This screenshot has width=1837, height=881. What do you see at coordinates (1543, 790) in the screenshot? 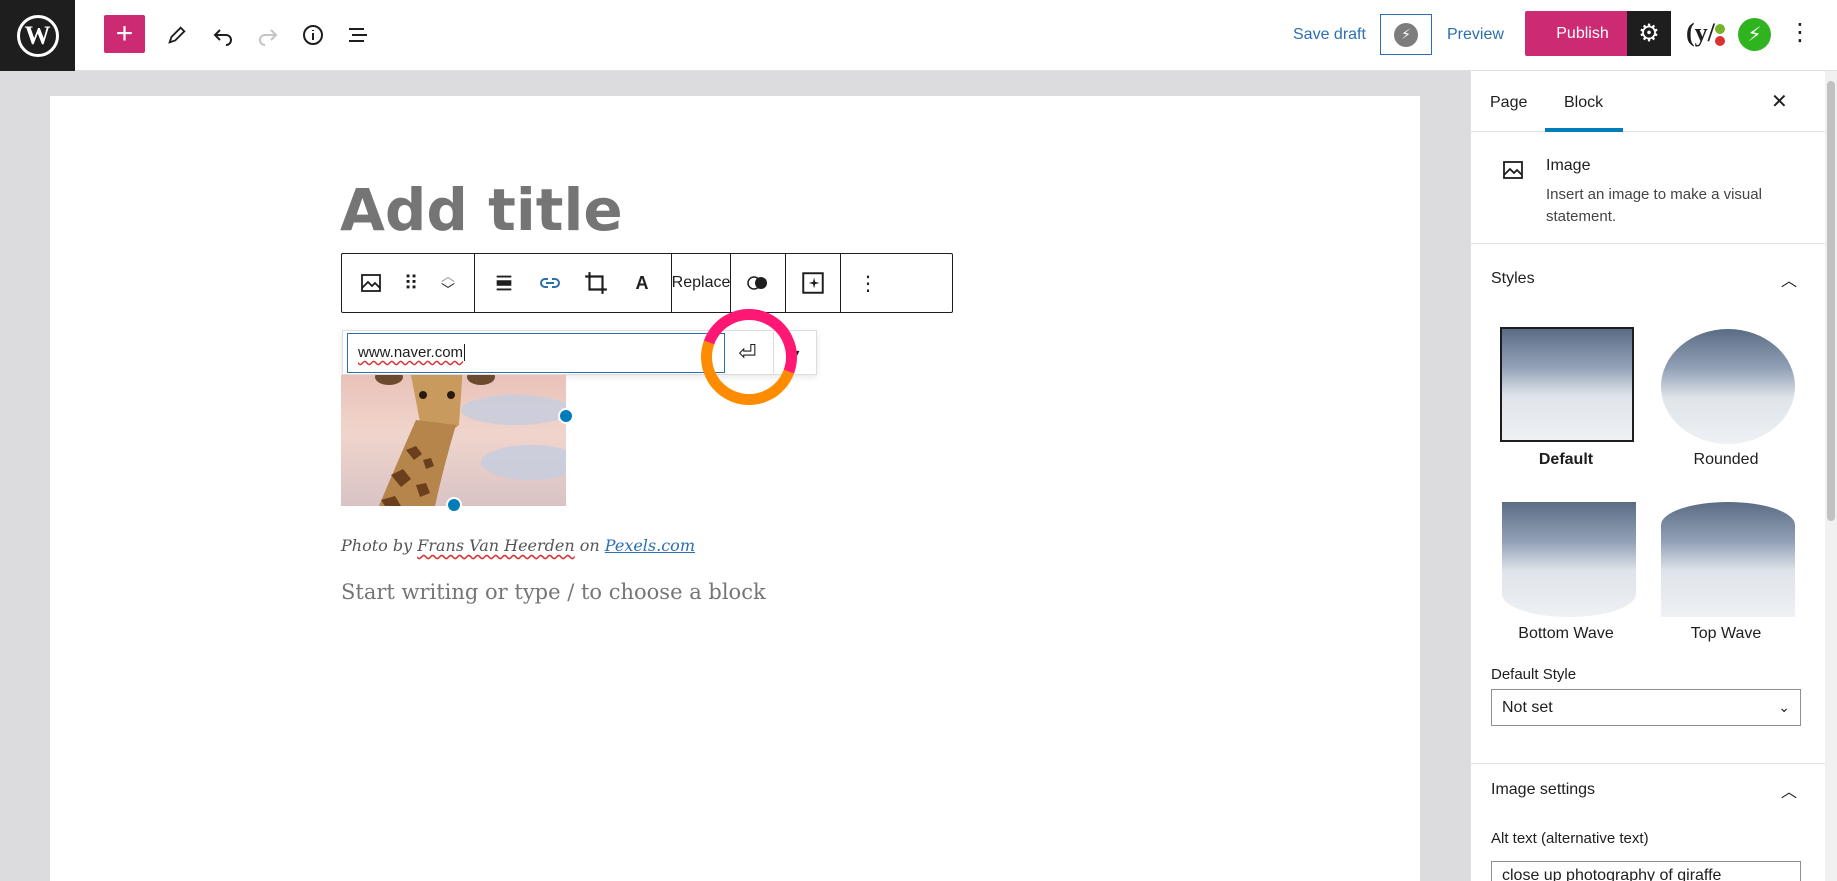
I see `image-settings-heading: Image settings` at bounding box center [1543, 790].